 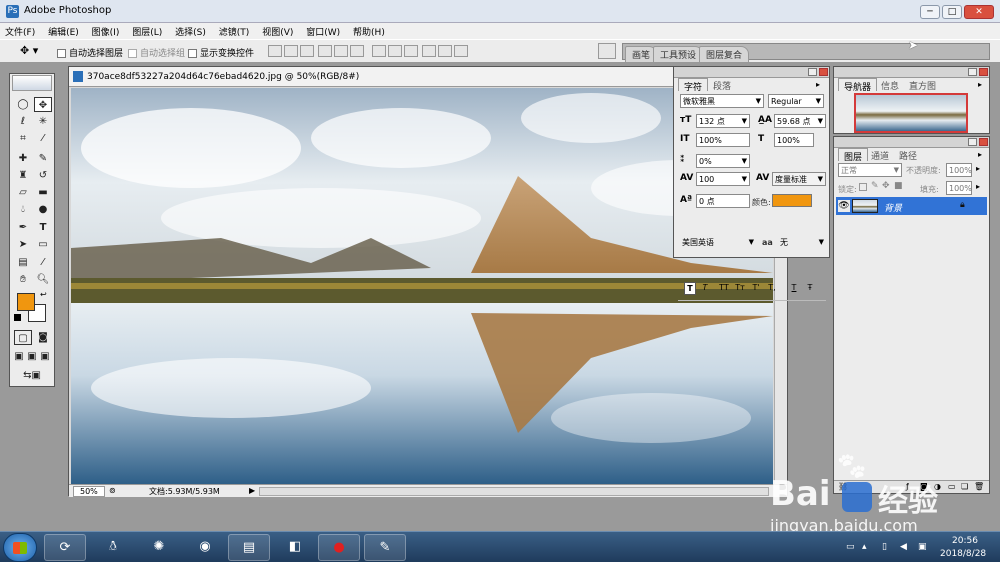 What do you see at coordinates (756, 288) in the screenshot?
I see `superscript-button: T'` at bounding box center [756, 288].